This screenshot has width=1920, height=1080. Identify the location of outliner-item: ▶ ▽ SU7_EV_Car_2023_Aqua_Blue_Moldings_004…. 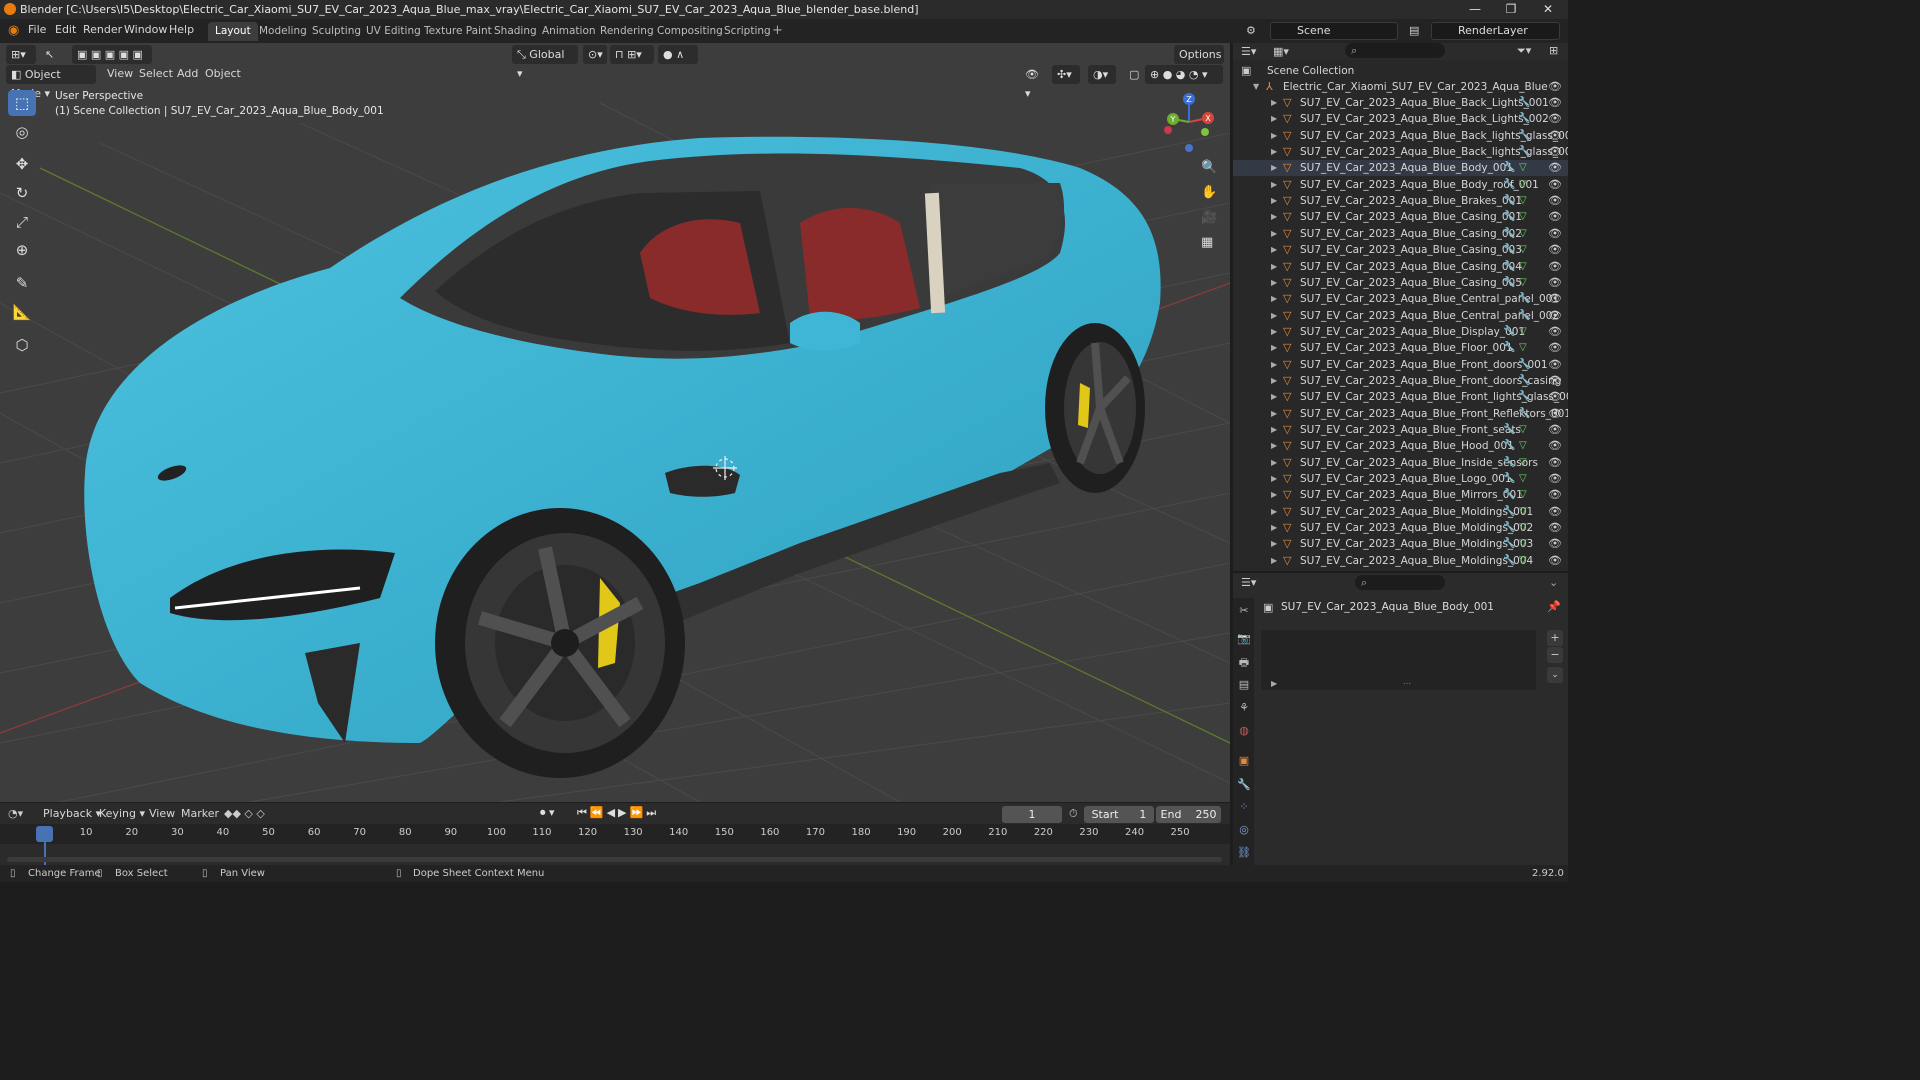
(1400, 561).